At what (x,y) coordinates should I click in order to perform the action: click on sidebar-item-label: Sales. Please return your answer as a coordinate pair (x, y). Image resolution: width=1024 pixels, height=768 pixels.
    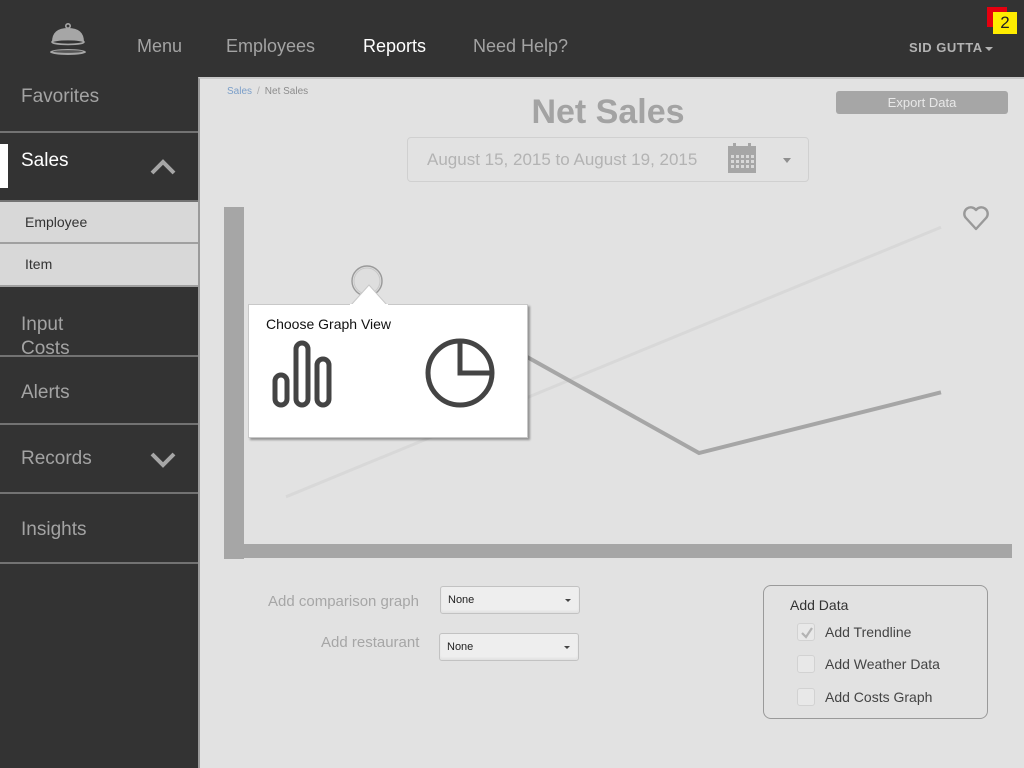
    Looking at the image, I should click on (45, 160).